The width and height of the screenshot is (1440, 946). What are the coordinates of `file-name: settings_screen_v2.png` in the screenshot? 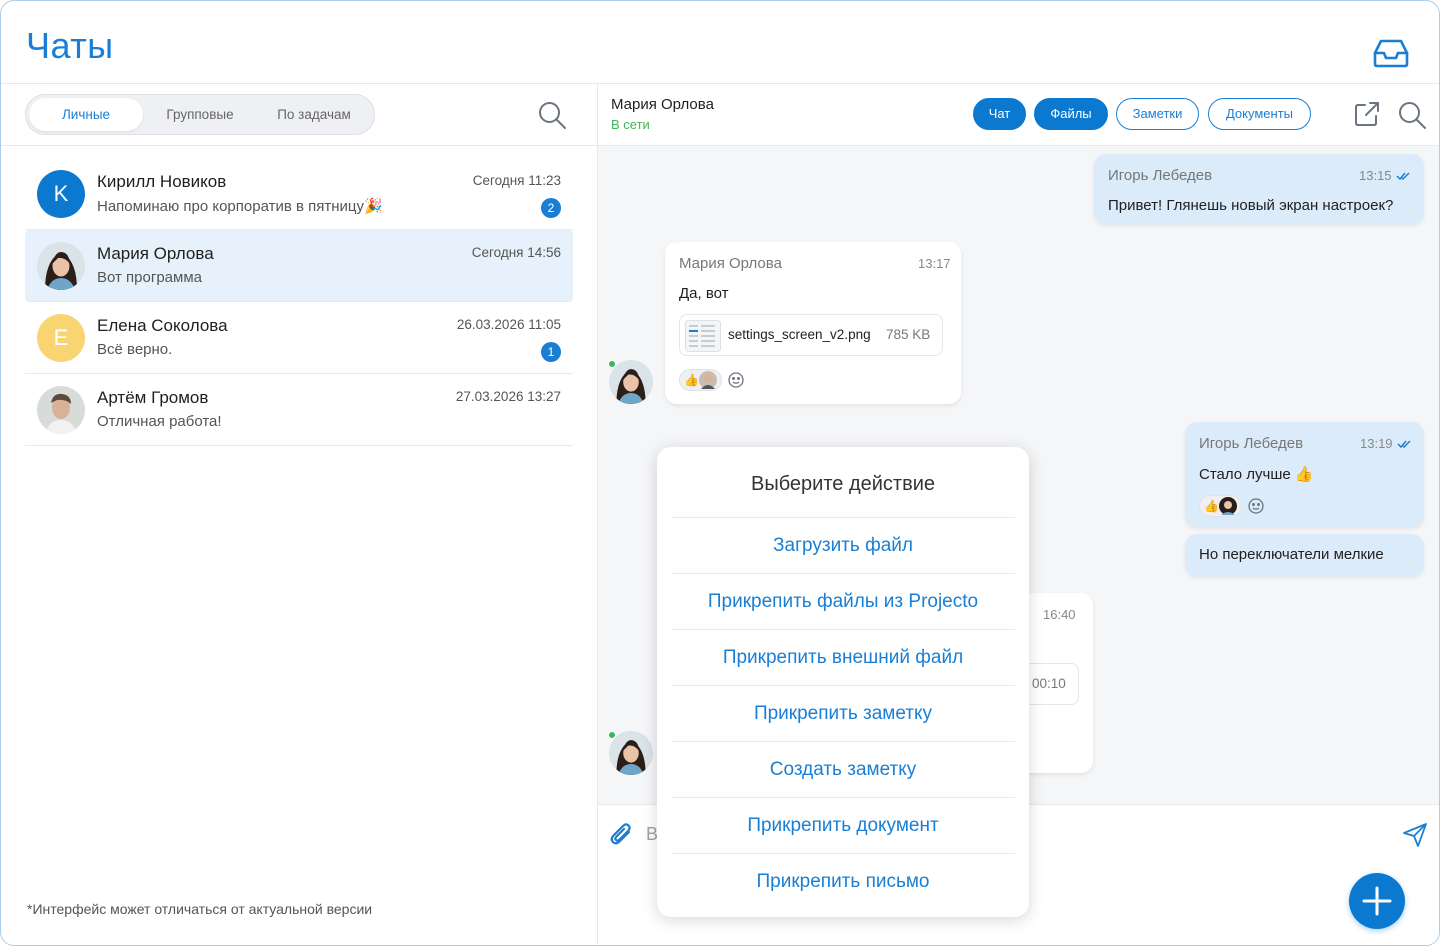 It's located at (799, 334).